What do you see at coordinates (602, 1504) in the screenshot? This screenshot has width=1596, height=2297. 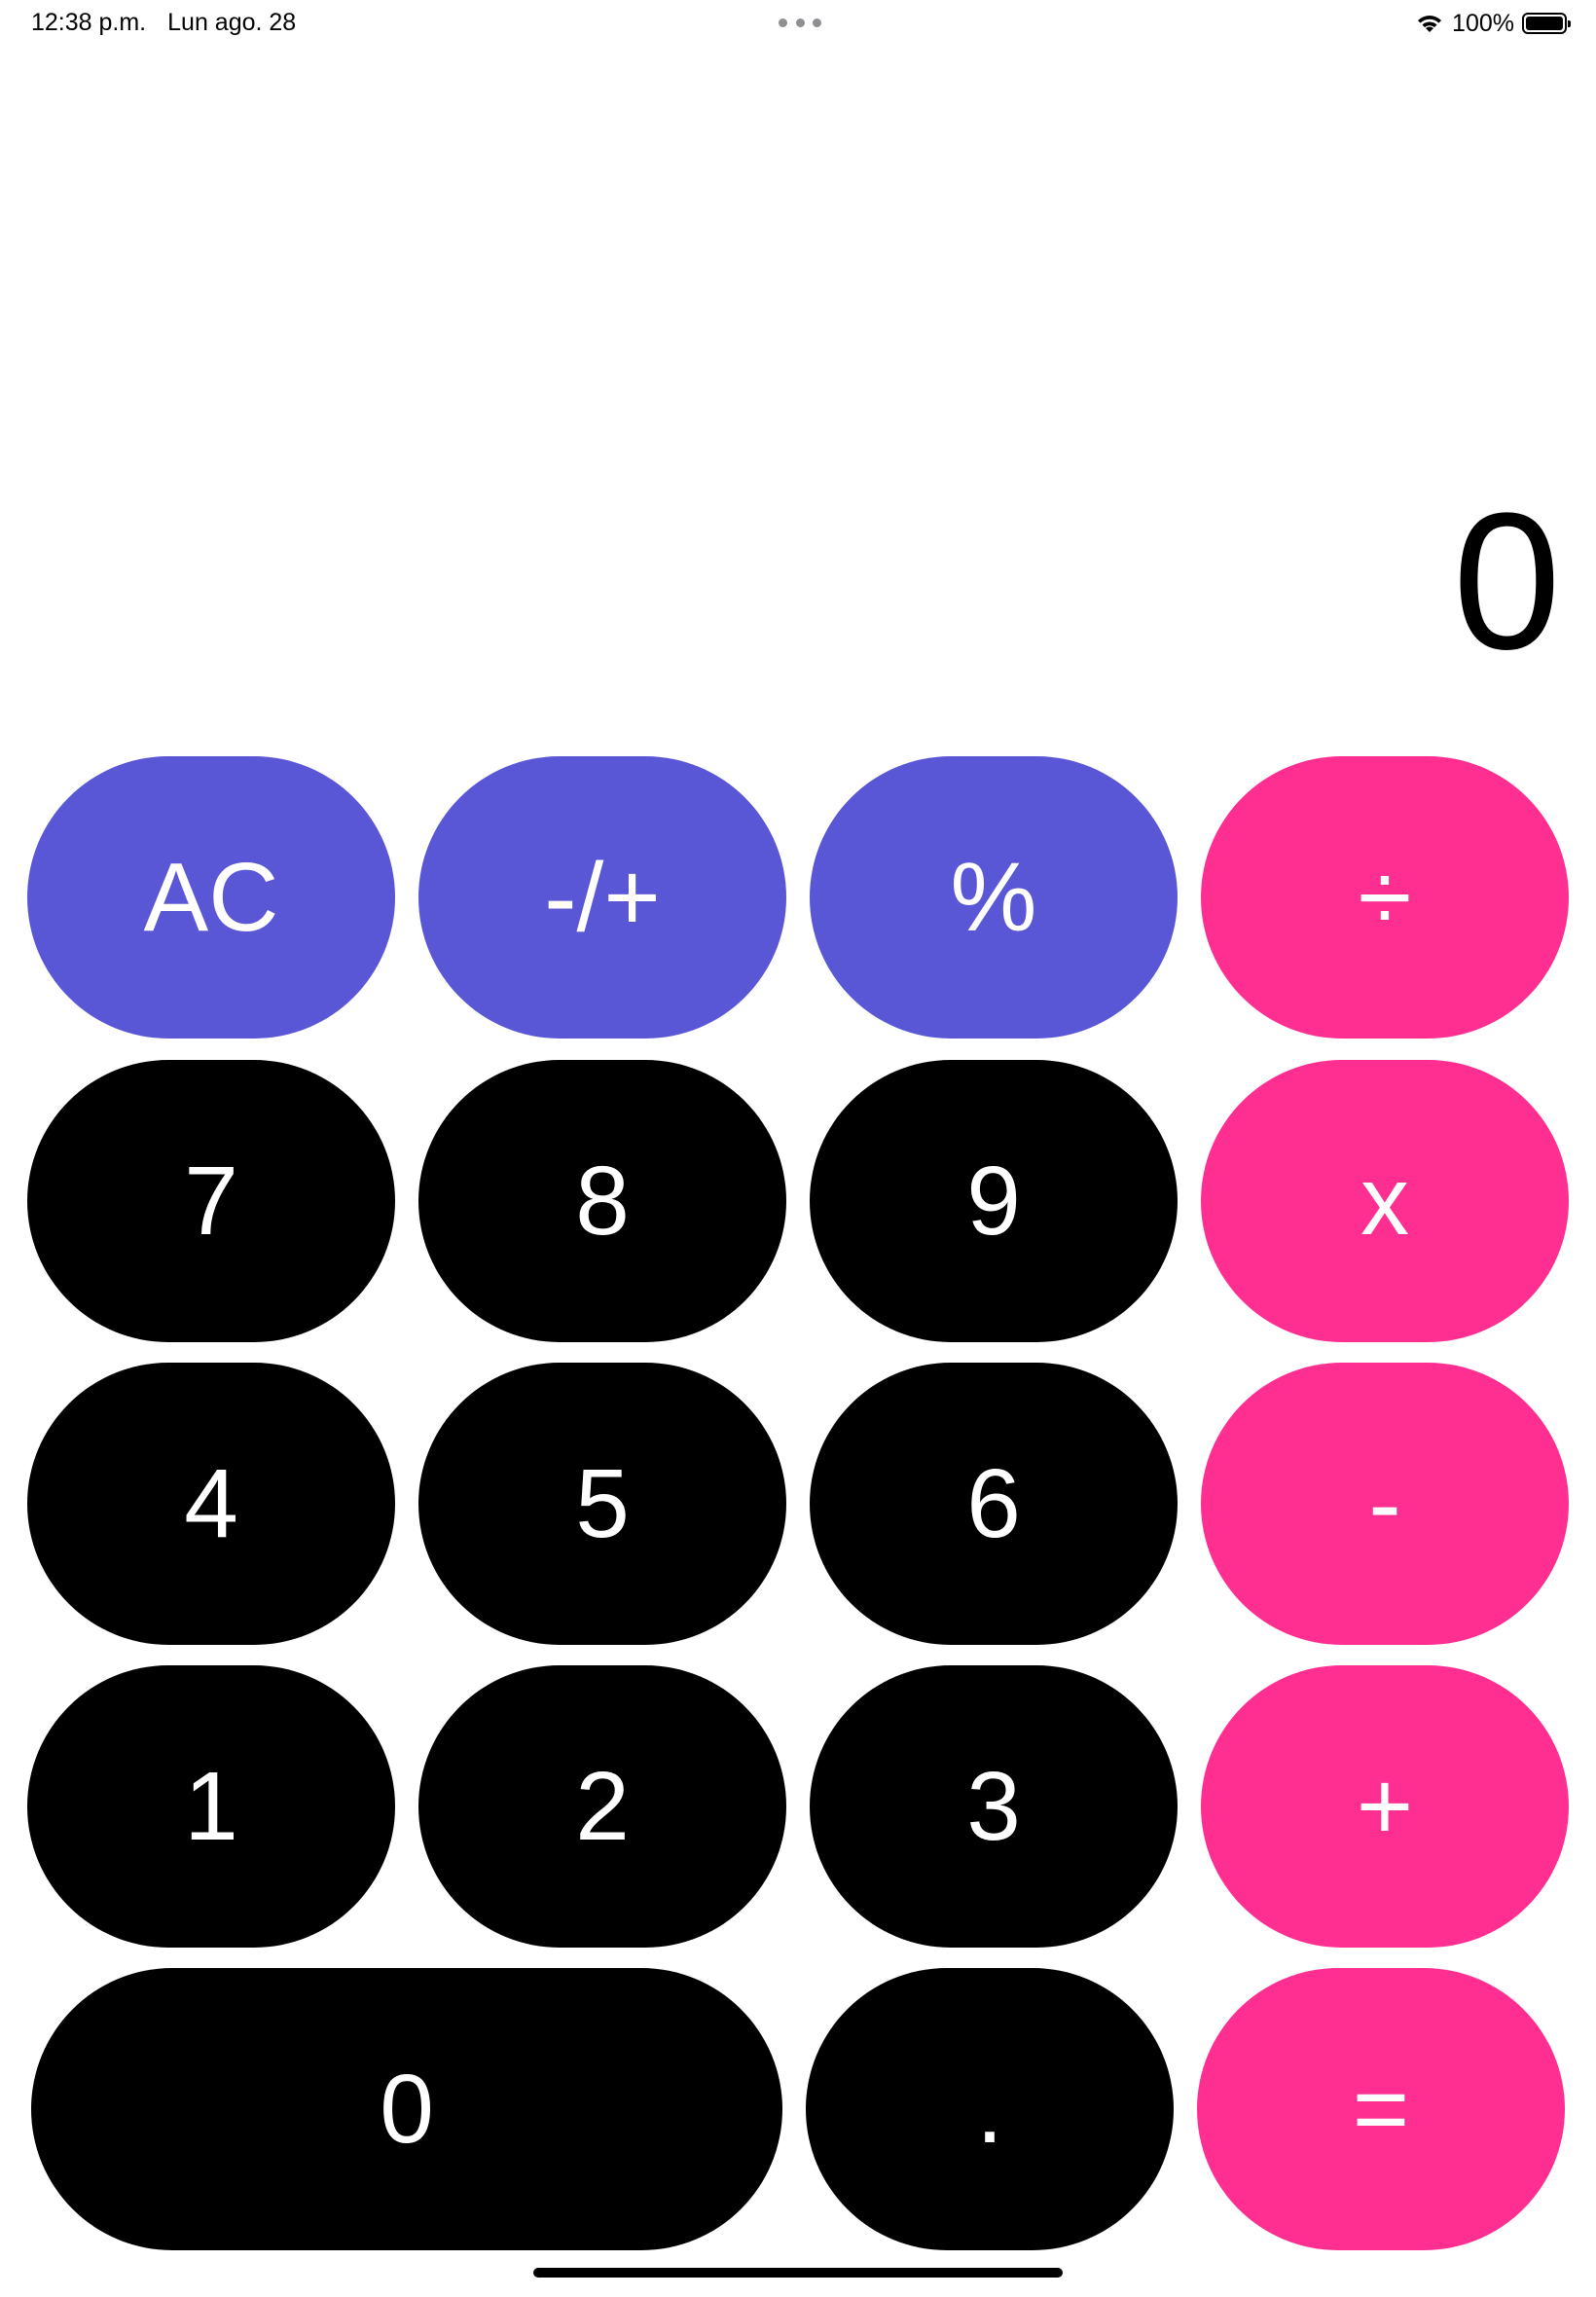 I see `digit-5-button: 5` at bounding box center [602, 1504].